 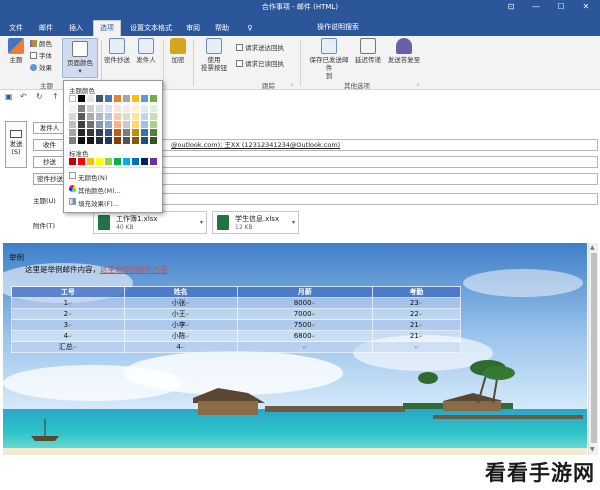 I want to click on themes-button: 主题, so click(x=16, y=51).